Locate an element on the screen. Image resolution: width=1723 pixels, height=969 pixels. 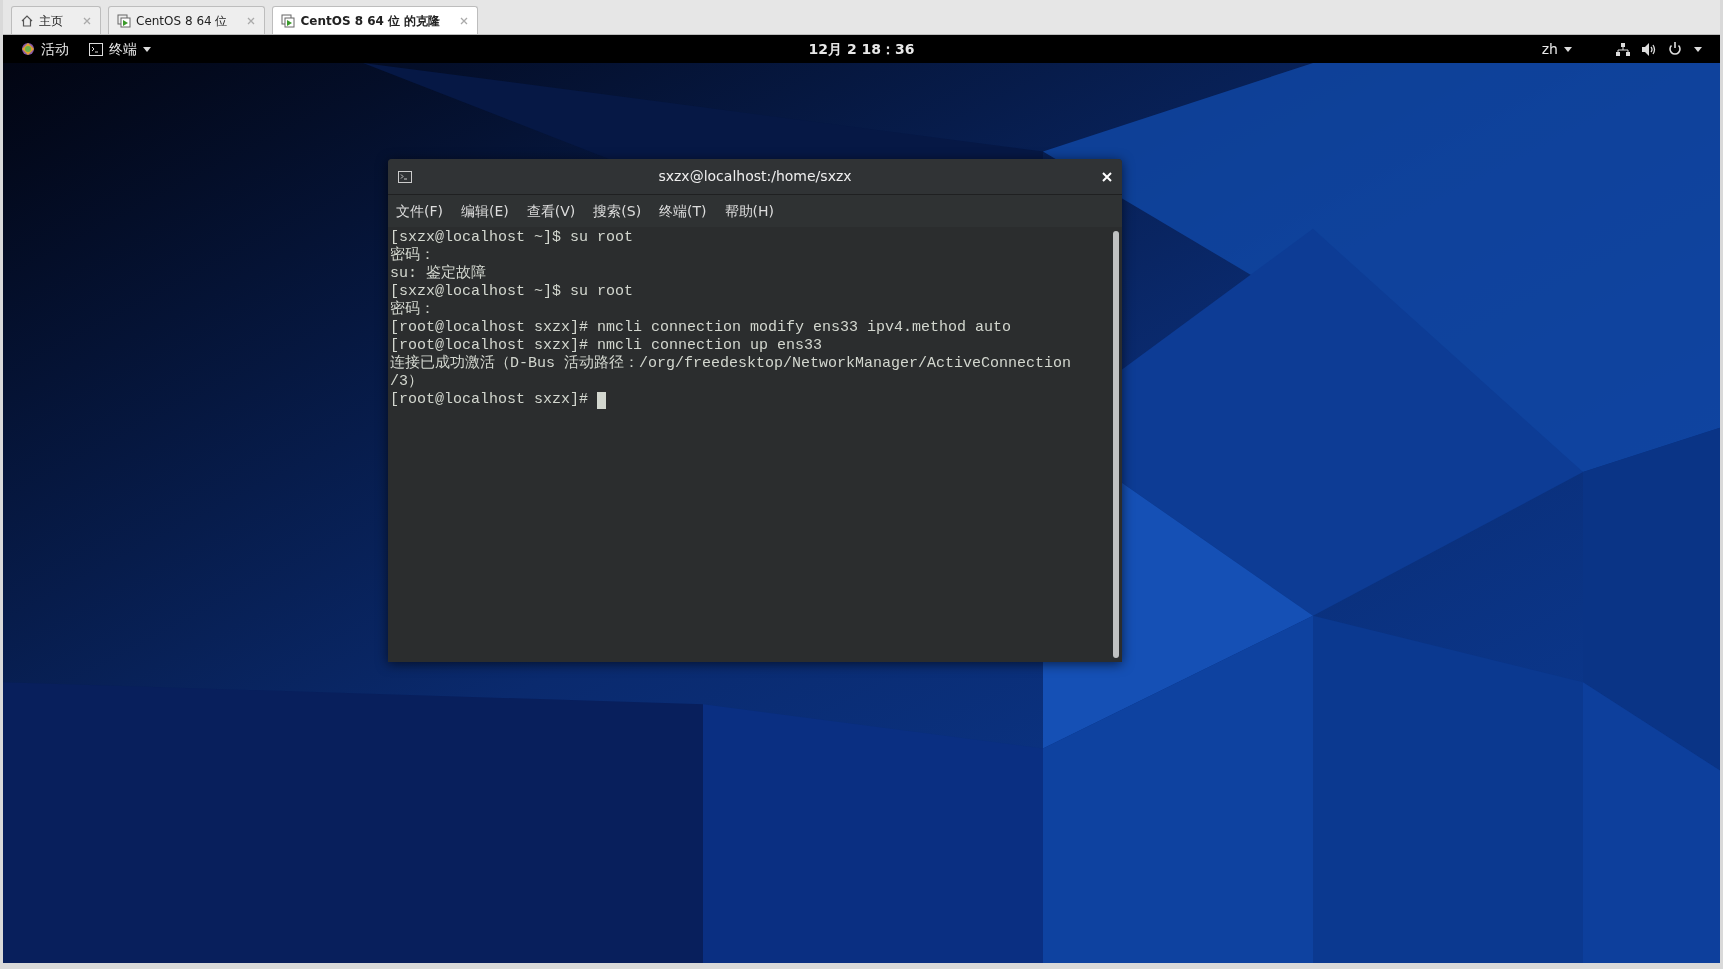
app-menu-button: 终端 is located at coordinates (120, 49).